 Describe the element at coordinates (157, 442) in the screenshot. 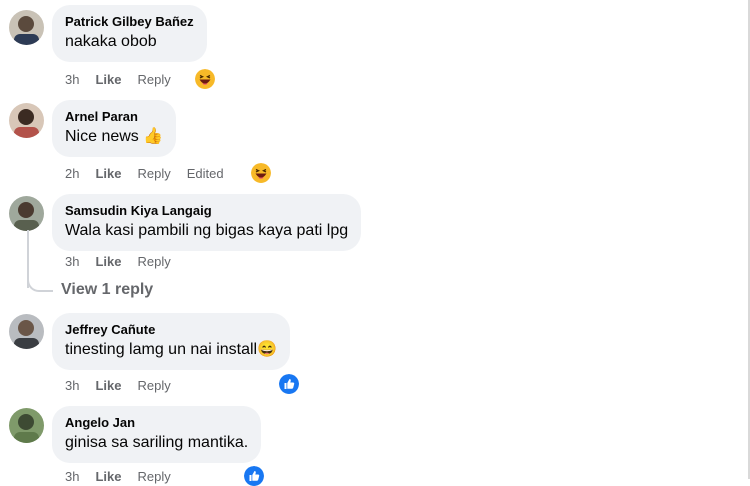

I see `comment-text: ginisa sa sariling mantika.` at that location.